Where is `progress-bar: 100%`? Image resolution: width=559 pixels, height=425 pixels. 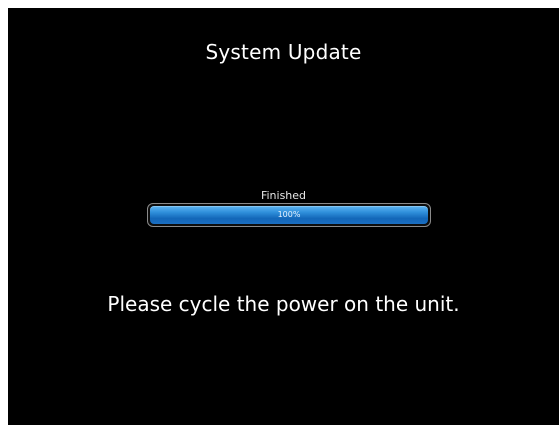 progress-bar: 100% is located at coordinates (289, 215).